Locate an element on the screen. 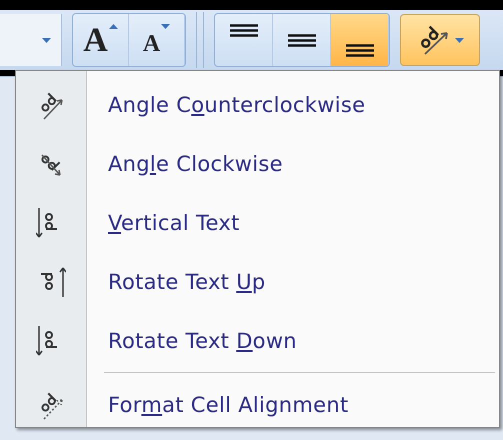 This screenshot has height=440, width=503. menu-item: Rotate Text Up is located at coordinates (257, 281).